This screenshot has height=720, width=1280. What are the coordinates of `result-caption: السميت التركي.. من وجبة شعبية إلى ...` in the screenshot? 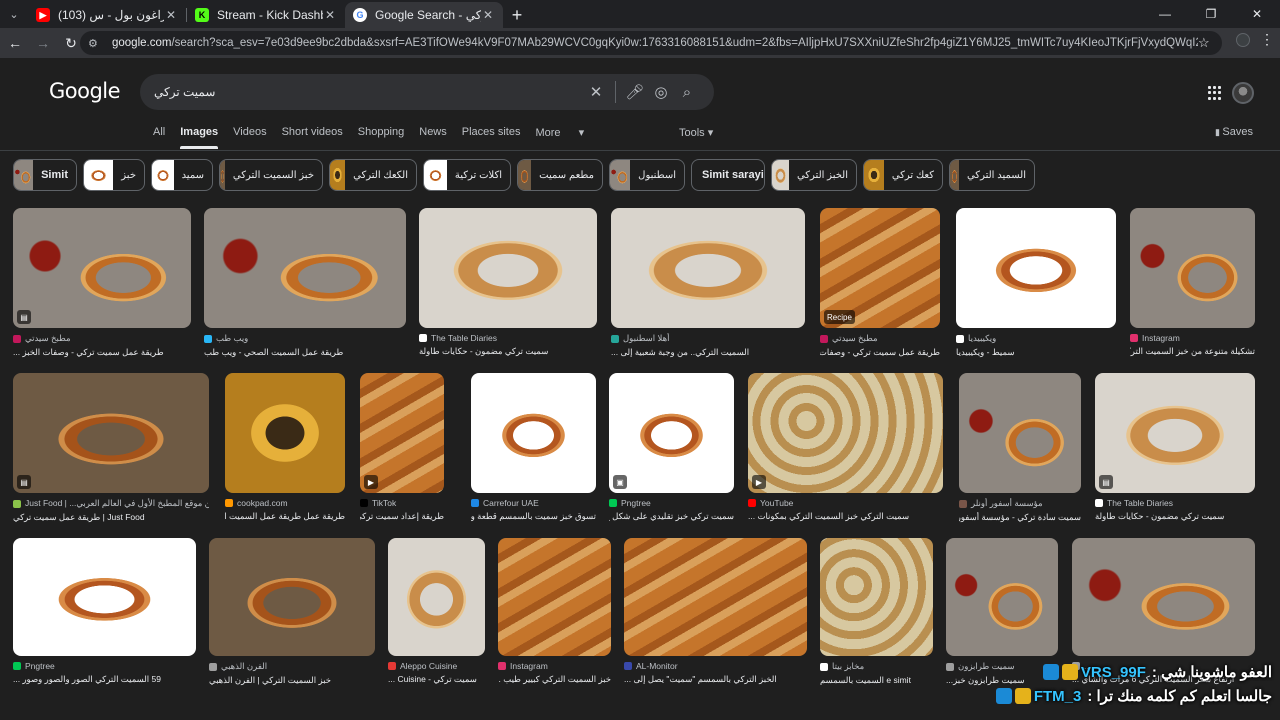 It's located at (708, 352).